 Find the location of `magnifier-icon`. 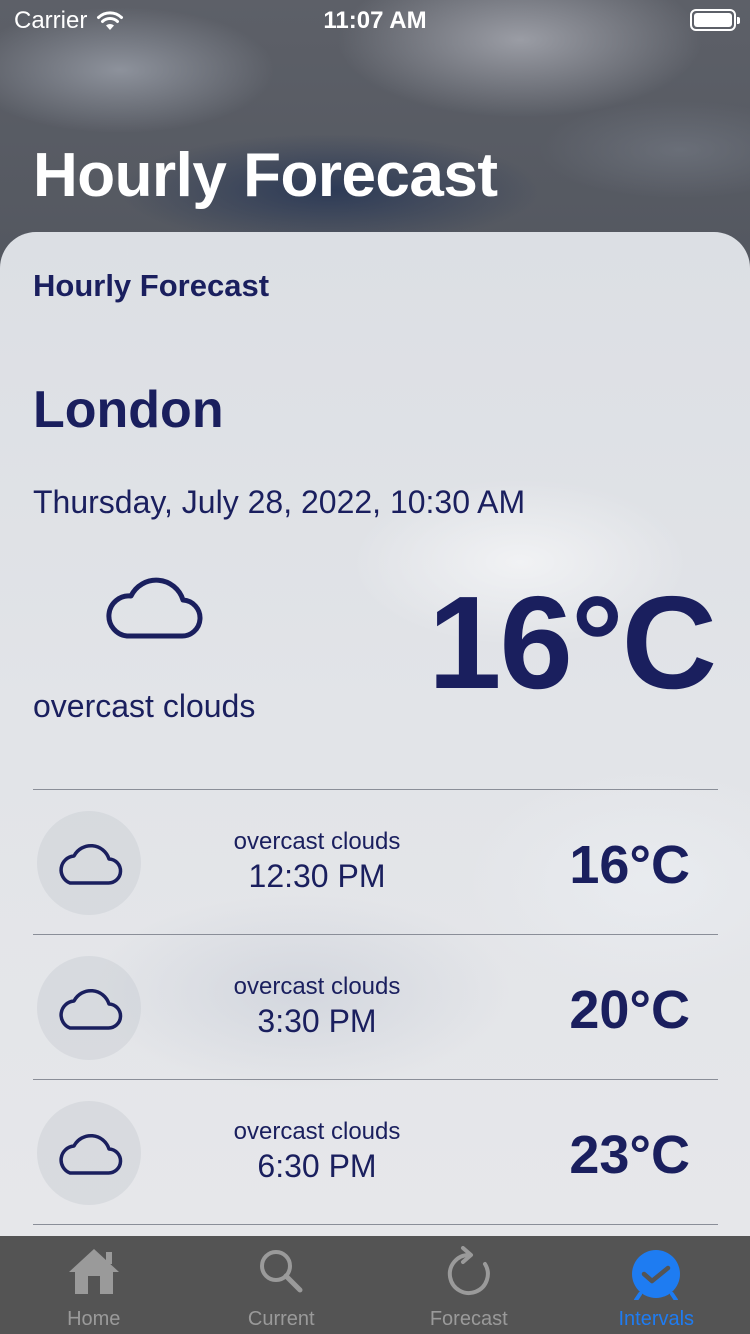

magnifier-icon is located at coordinates (281, 1271).